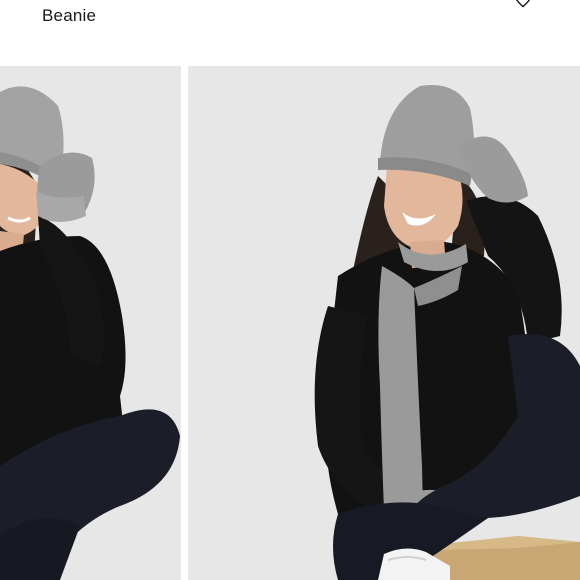 This screenshot has width=580, height=580. I want to click on heart-outline-icon, so click(523, 4).